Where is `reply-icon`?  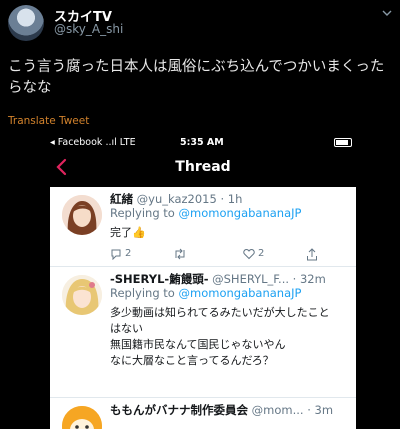
reply-icon is located at coordinates (116, 254).